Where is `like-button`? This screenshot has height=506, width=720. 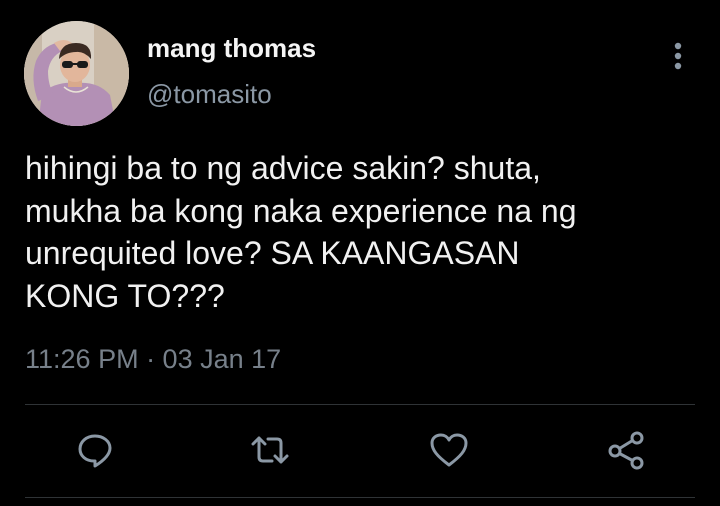
like-button is located at coordinates (449, 450).